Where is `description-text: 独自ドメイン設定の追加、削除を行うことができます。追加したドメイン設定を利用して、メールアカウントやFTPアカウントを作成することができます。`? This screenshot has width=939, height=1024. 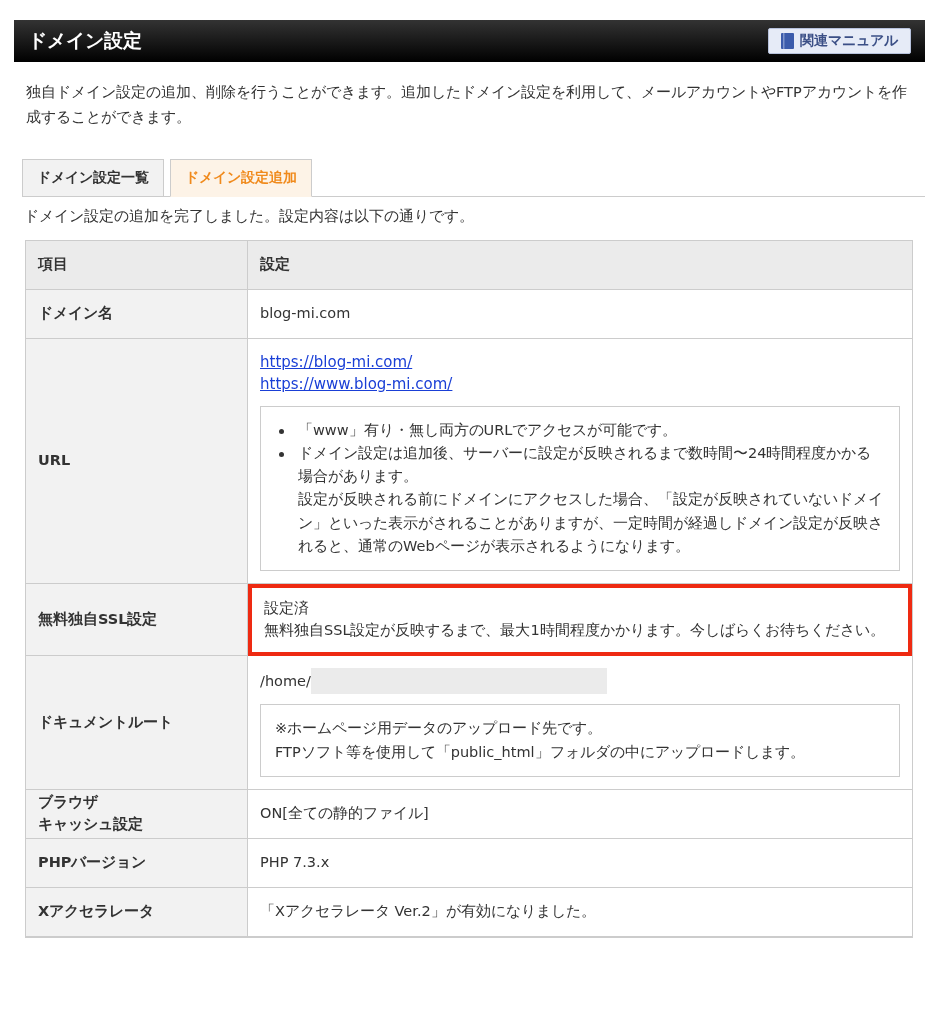
description-text: 独自ドメイン設定の追加、削除を行うことができます。追加したドメイン設定を利用して、メールアカウントやFTPアカウントを作成することができます。 is located at coordinates (467, 105).